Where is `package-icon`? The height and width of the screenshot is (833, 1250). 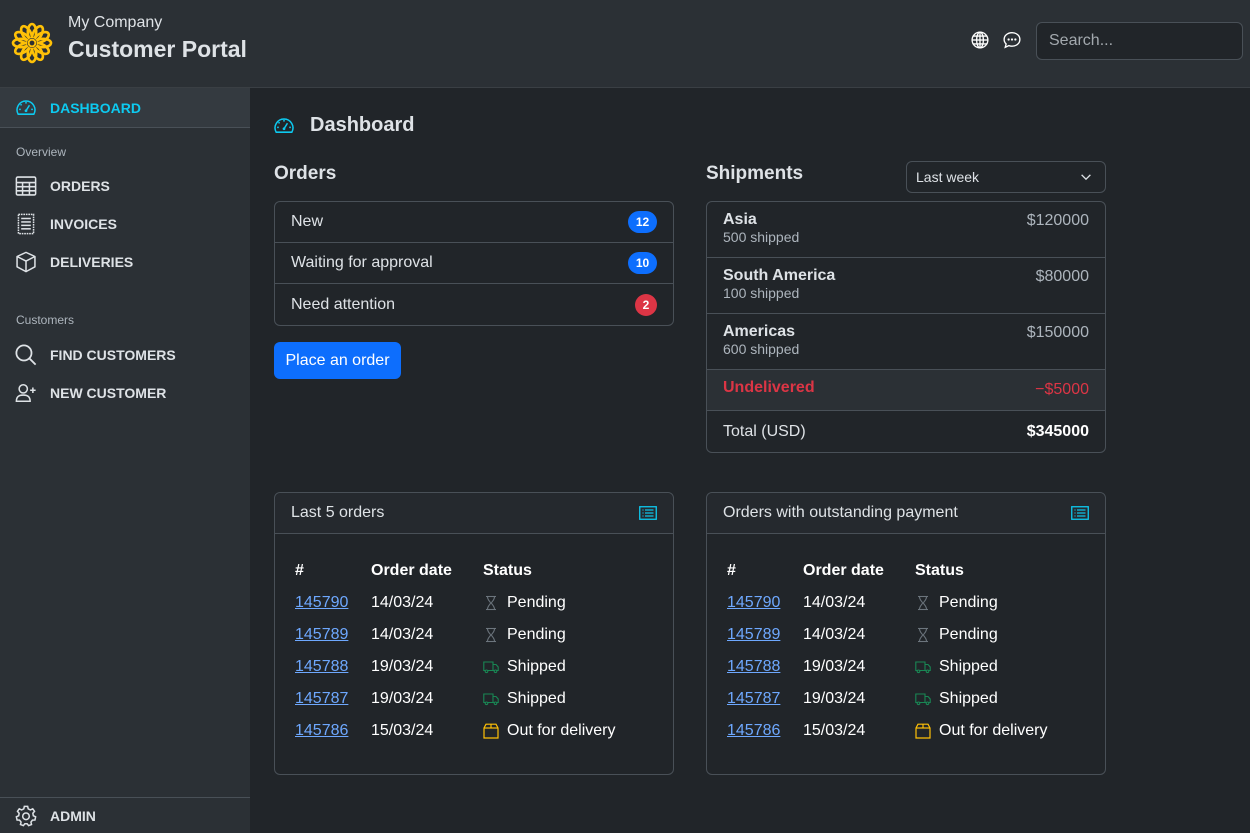
package-icon is located at coordinates (495, 731).